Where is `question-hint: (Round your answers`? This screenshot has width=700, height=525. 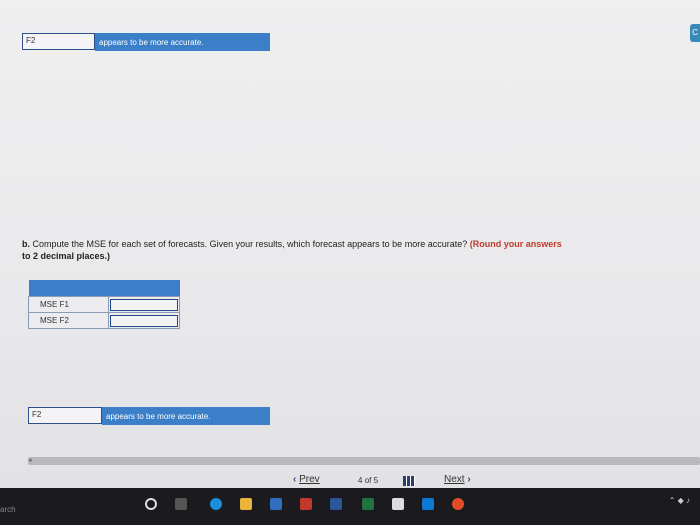 question-hint: (Round your answers is located at coordinates (515, 244).